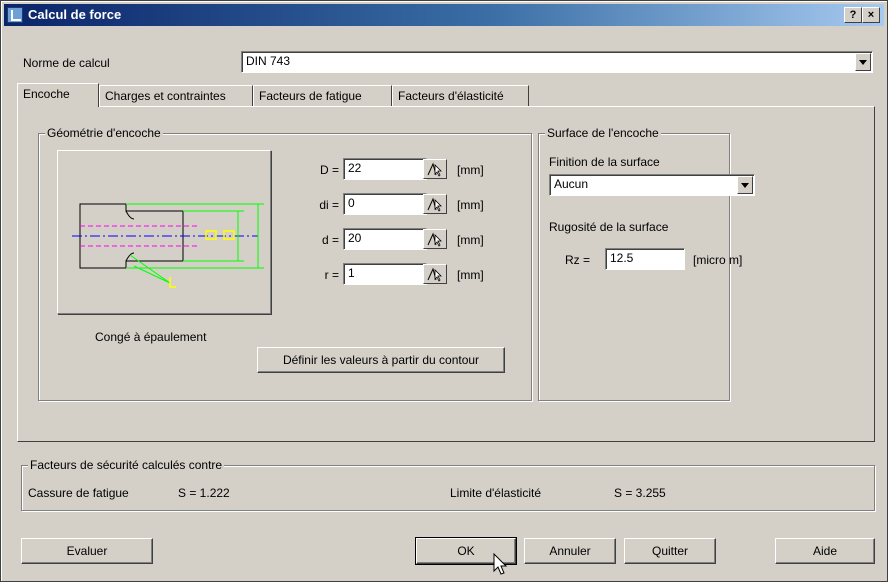  Describe the element at coordinates (355, 238) in the screenshot. I see `field-d-value: 20` at that location.